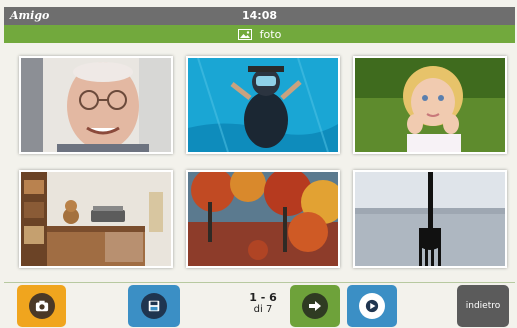 The height and width of the screenshot is (328, 517). I want to click on camera-button, so click(41, 306).